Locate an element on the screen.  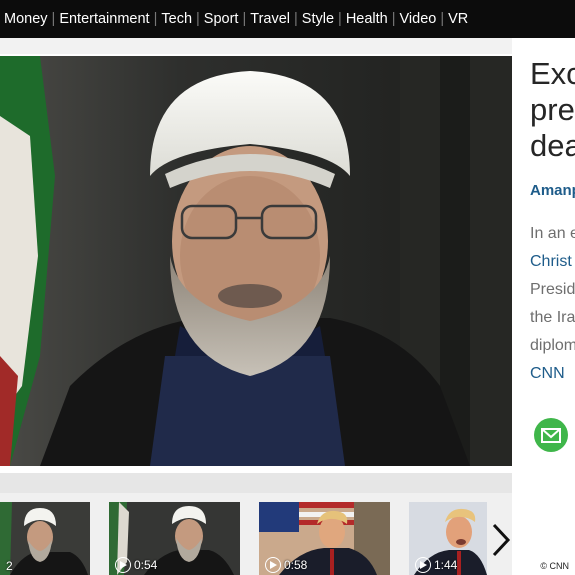
video-thumbnail: 2 is located at coordinates (45, 538).